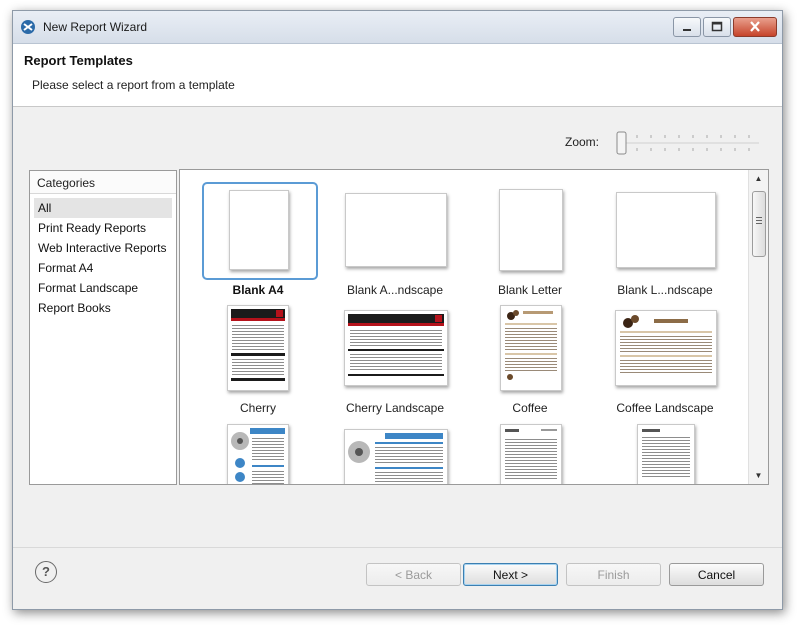  What do you see at coordinates (531, 345) in the screenshot?
I see `coffee-preview-icon` at bounding box center [531, 345].